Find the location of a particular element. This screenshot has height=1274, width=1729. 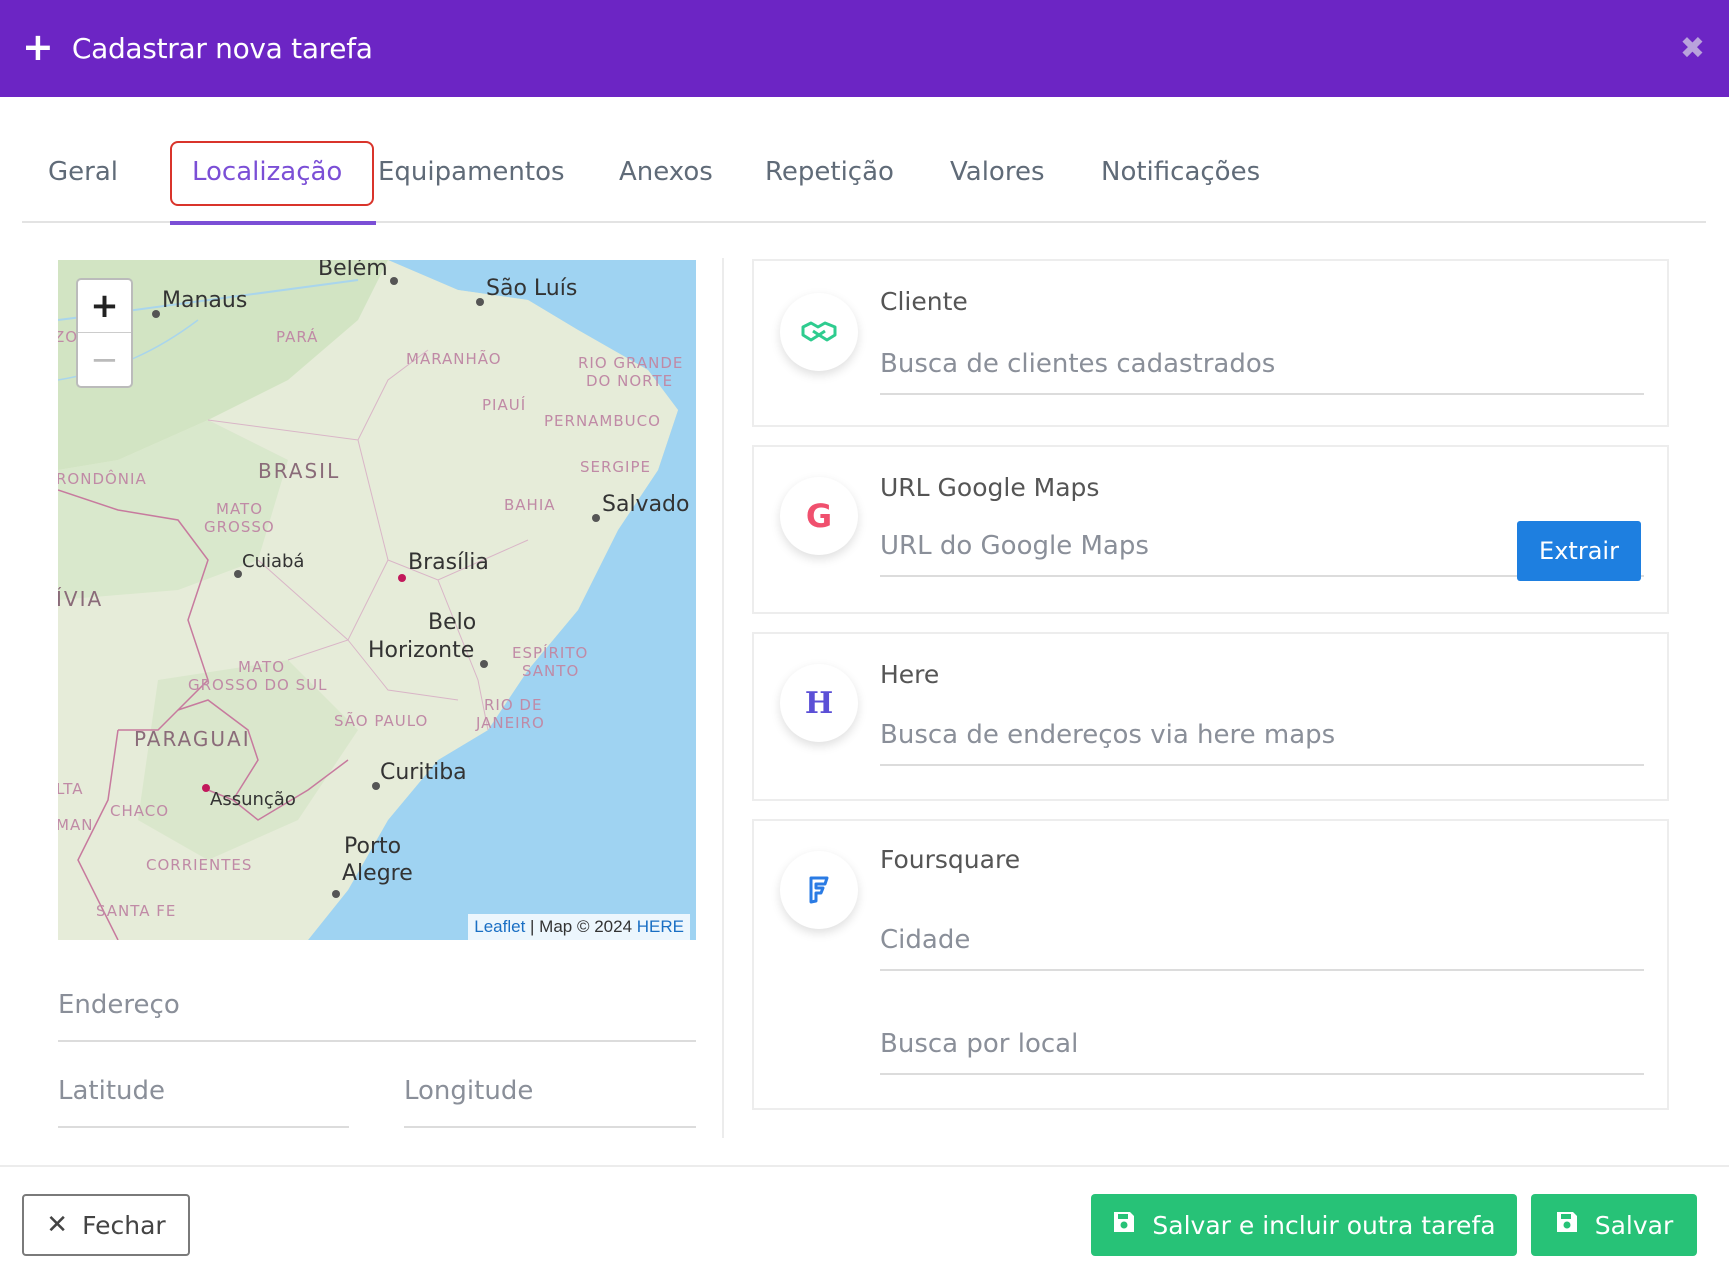

map-region-sao-paulo: SÃO PAULO is located at coordinates (381, 721).